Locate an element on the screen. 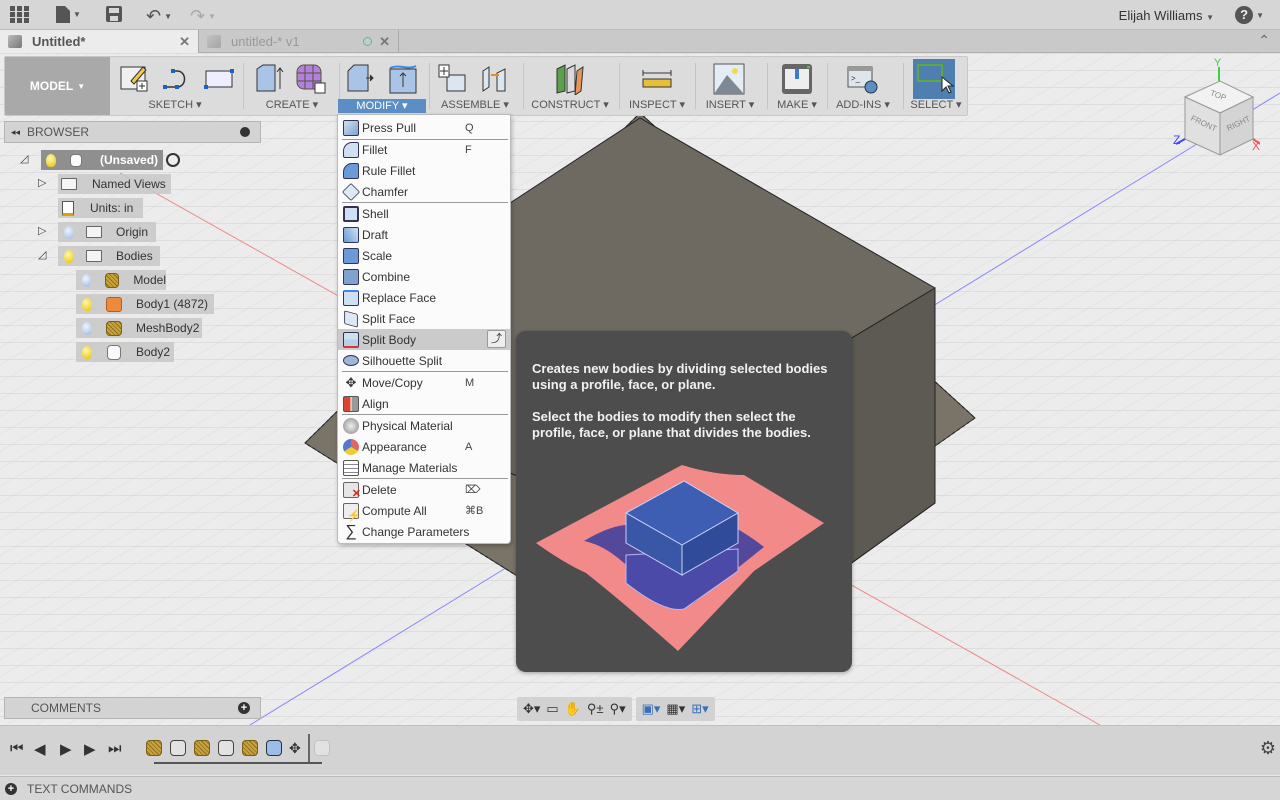 This screenshot has width=1280, height=800. form-icon is located at coordinates (311, 79).